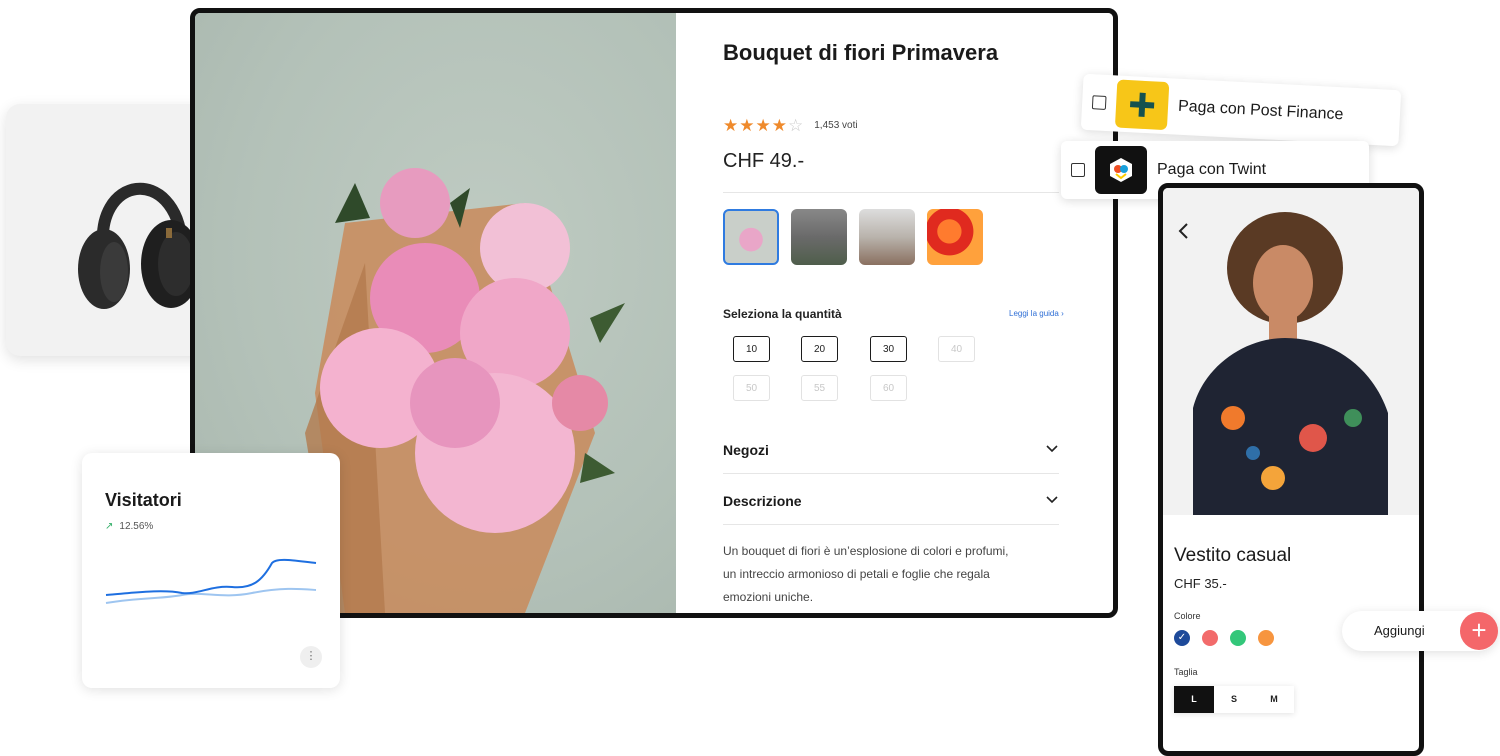  What do you see at coordinates (1194, 699) in the screenshot?
I see `size-option-l: L` at bounding box center [1194, 699].